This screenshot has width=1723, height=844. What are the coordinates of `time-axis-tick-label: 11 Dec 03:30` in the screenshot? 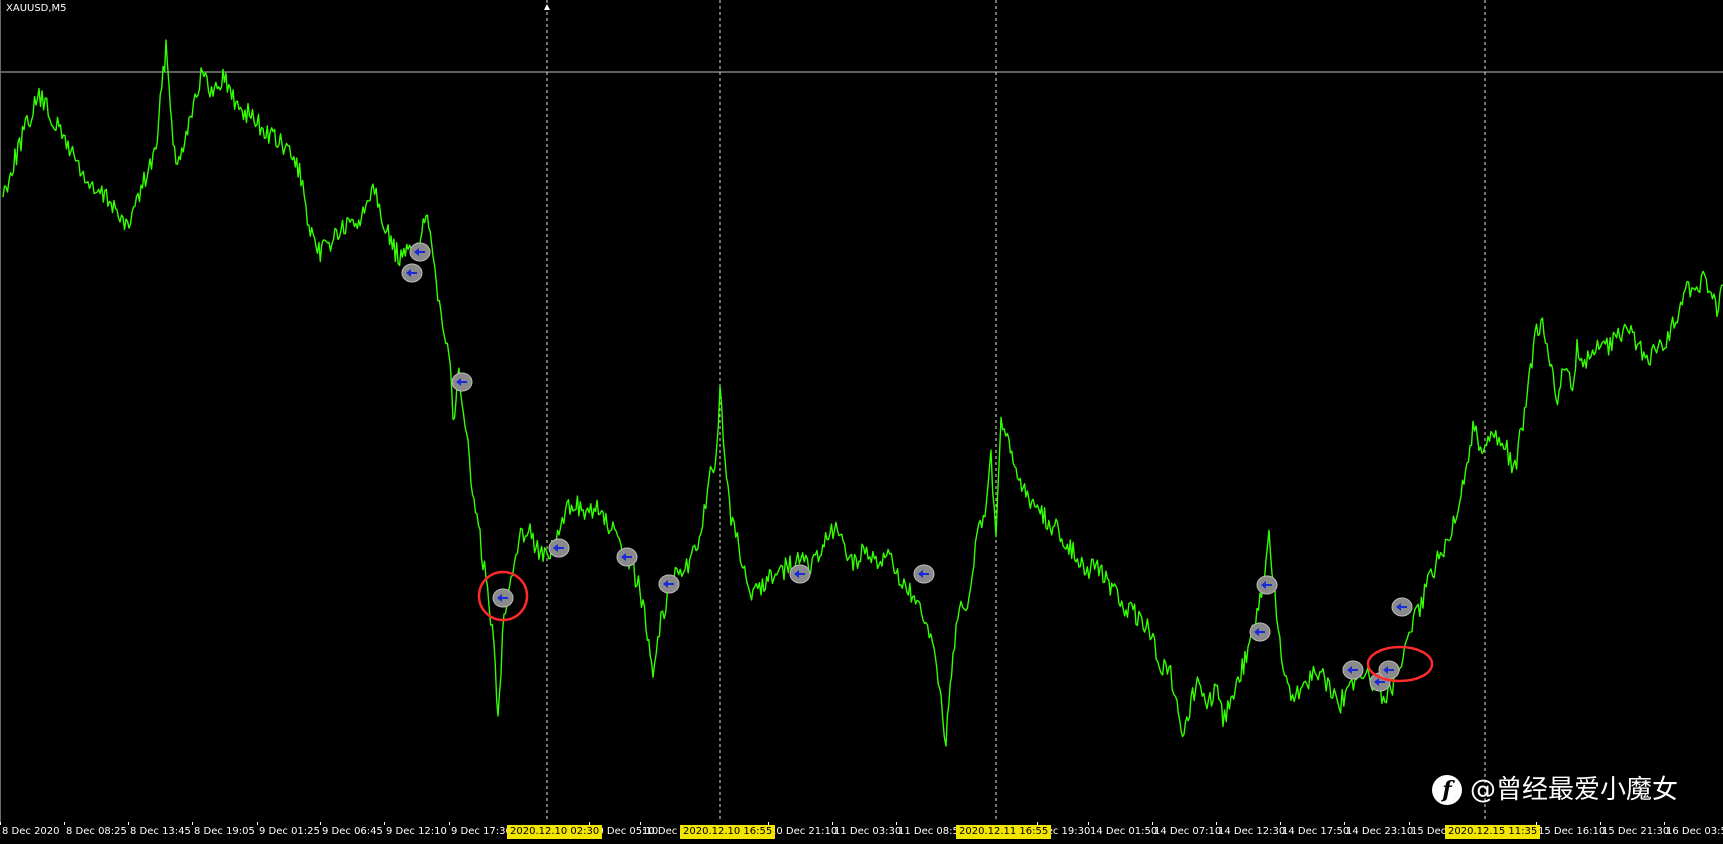 It's located at (868, 831).